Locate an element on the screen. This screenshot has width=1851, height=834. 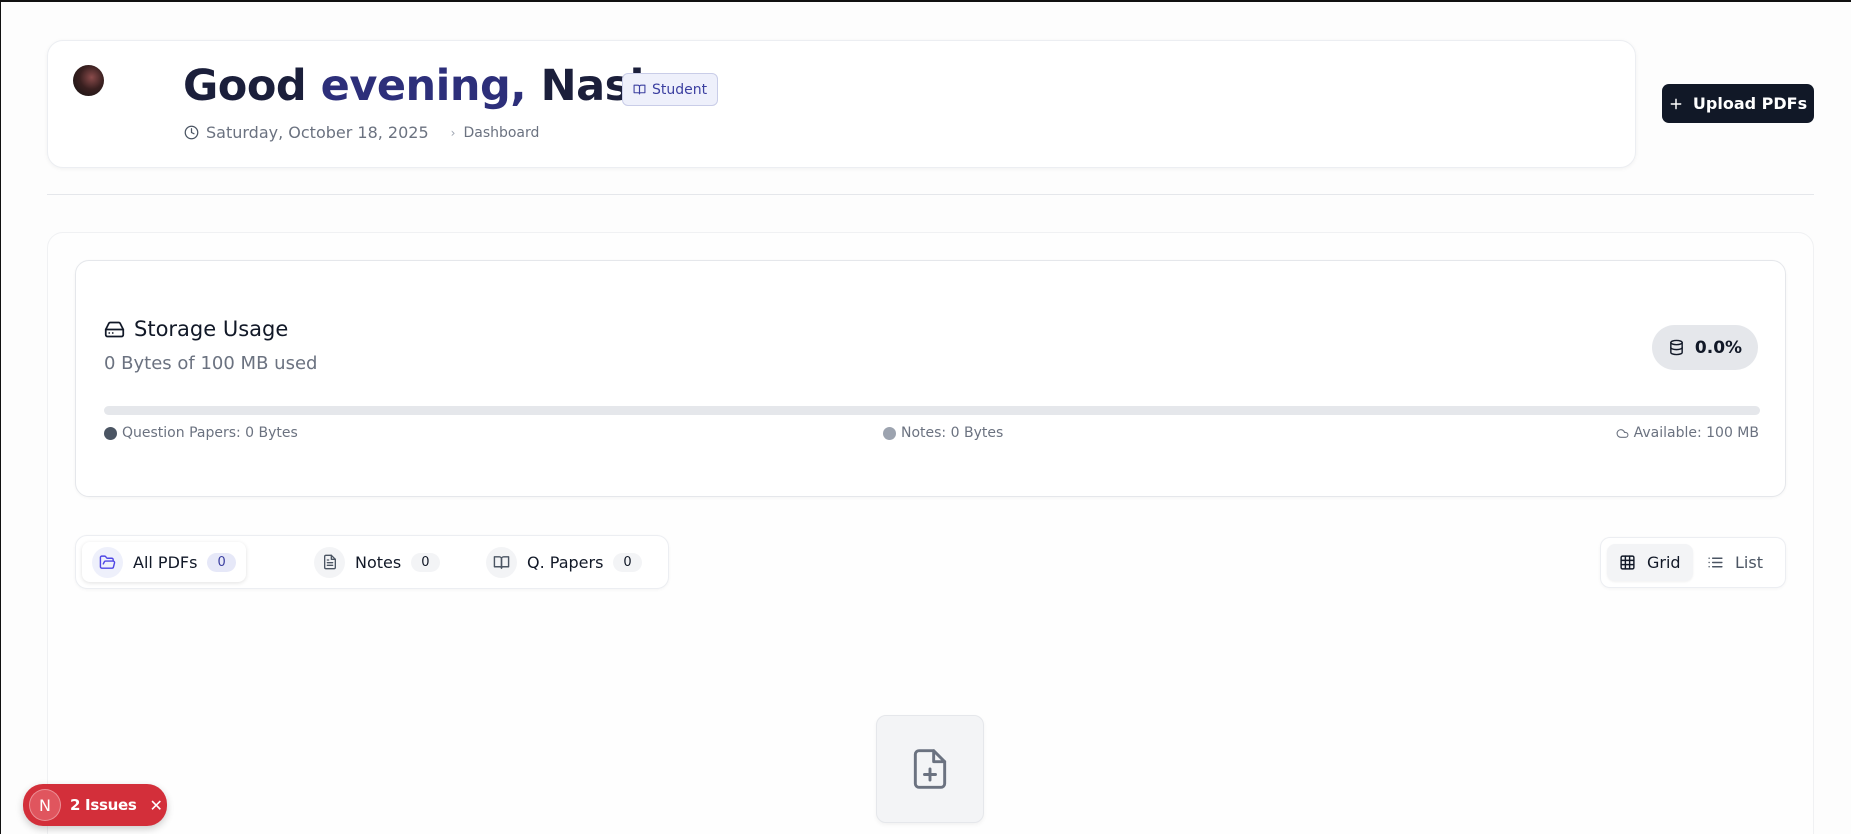
tab-q-papers: Q. Papers 0 is located at coordinates (564, 562).